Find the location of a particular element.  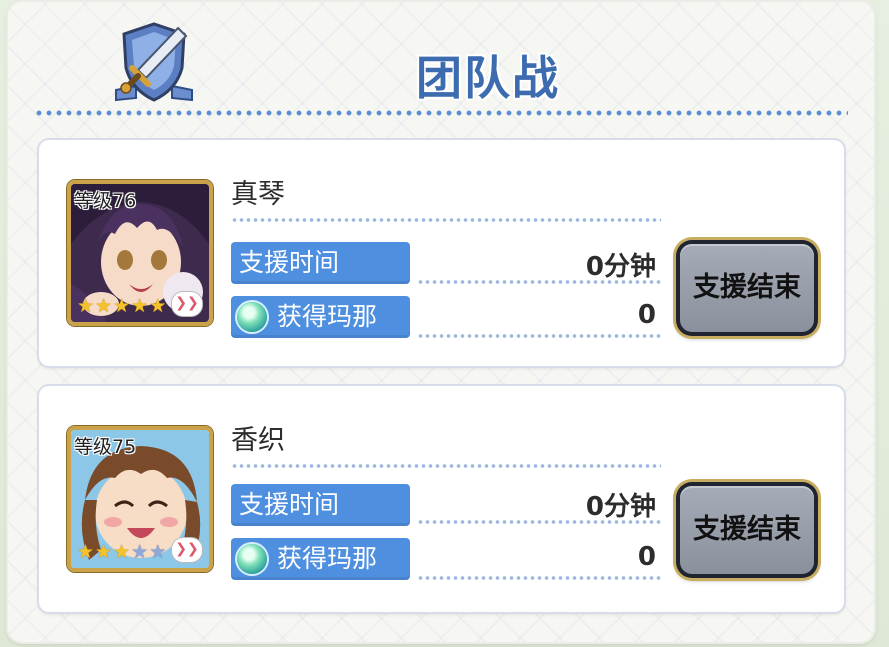

character-name: 真琴 is located at coordinates (258, 194).